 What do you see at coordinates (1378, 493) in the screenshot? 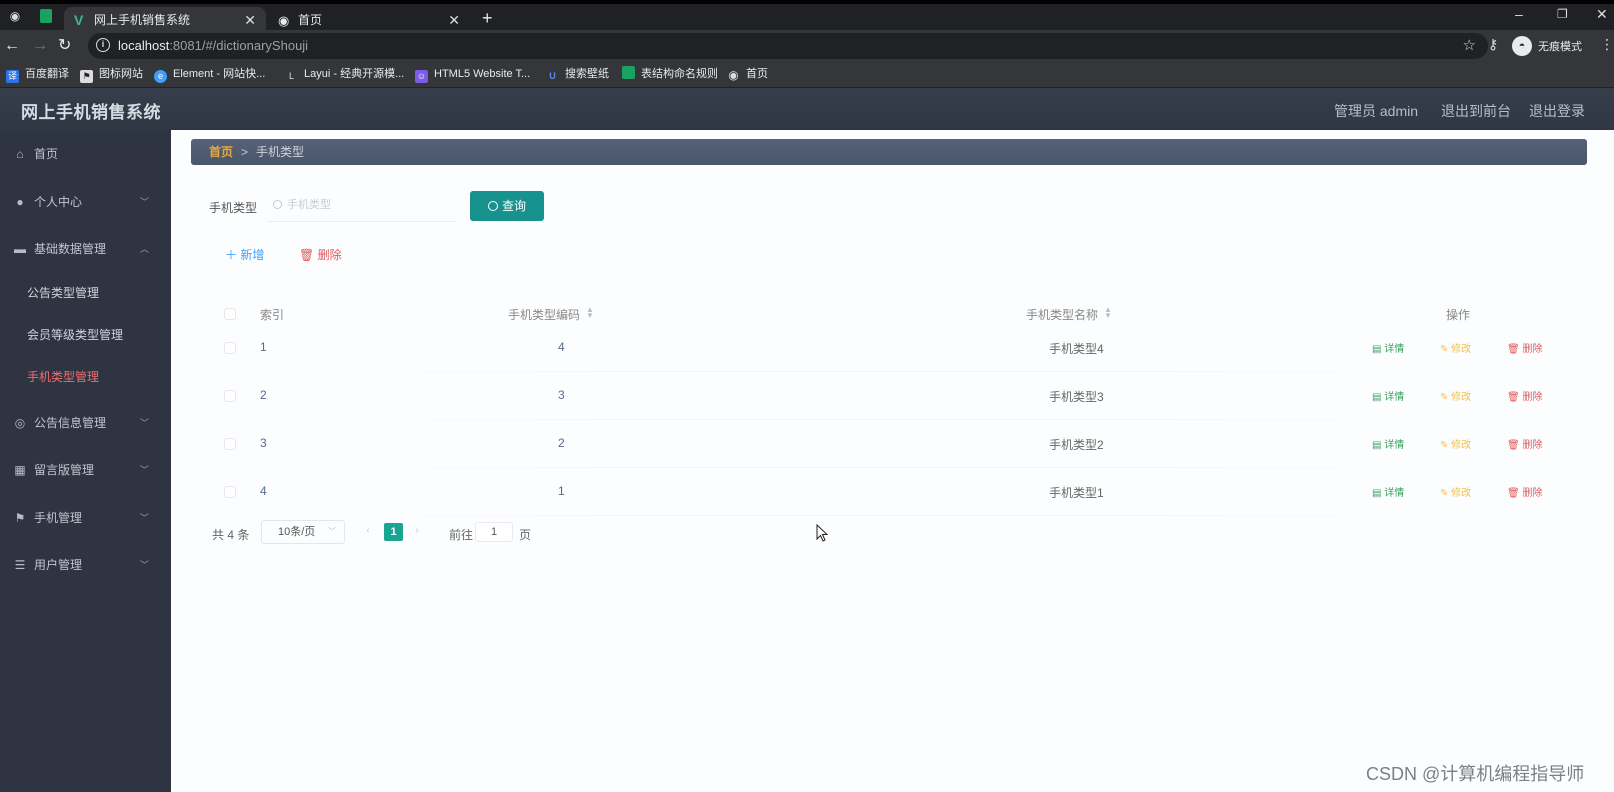
I see `document-icon: ▤` at bounding box center [1378, 493].